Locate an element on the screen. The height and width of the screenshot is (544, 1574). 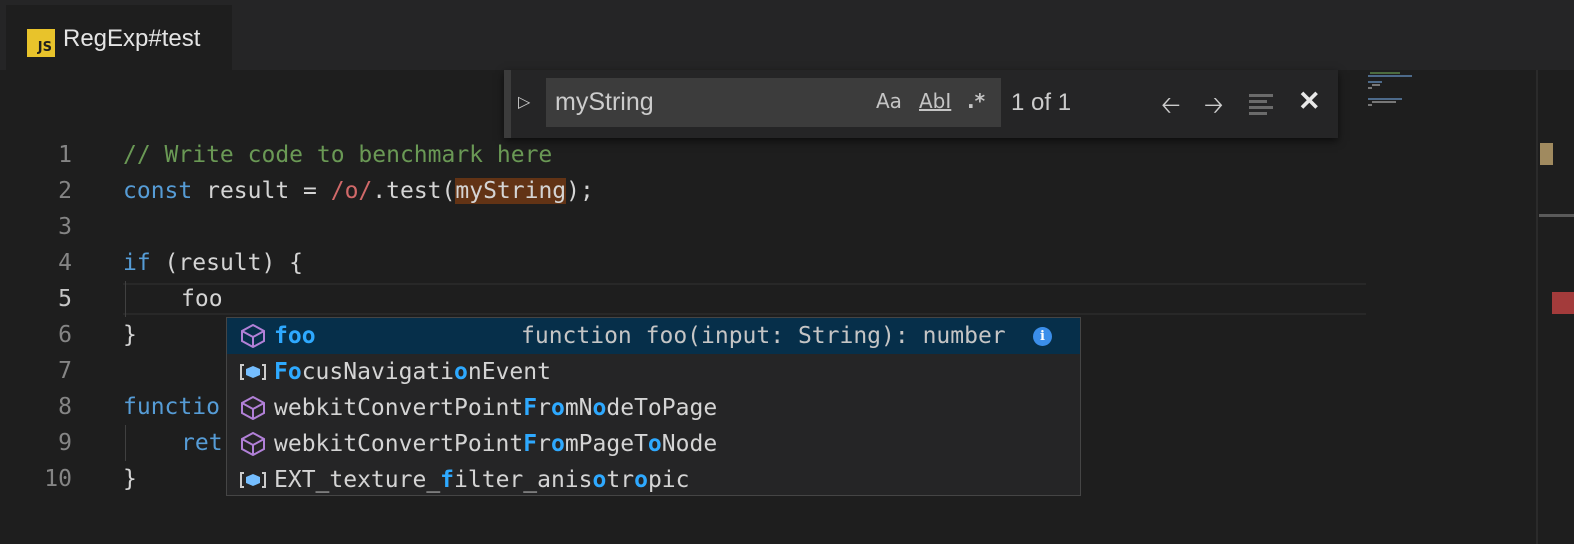
find-widget: ▷ Aa AbI .* 1 of 1 🡠 🡢 ✕ is located at coordinates (921, 104).